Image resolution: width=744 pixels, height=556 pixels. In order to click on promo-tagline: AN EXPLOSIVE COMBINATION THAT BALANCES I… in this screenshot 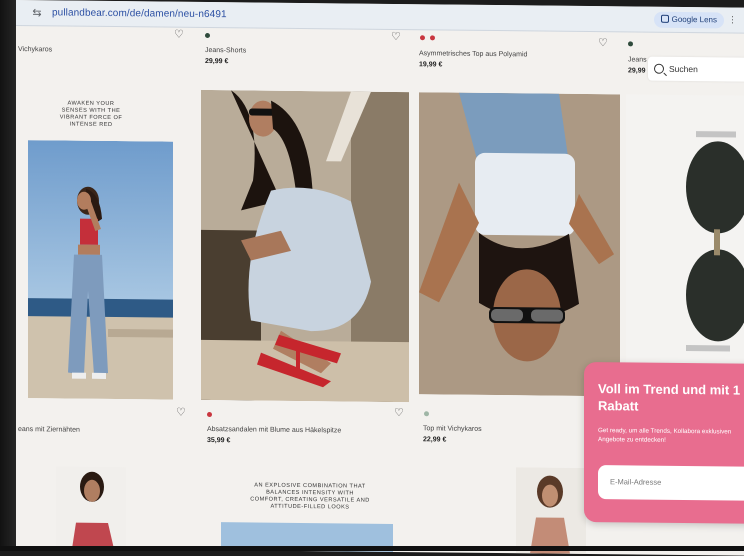, I will do `click(310, 496)`.